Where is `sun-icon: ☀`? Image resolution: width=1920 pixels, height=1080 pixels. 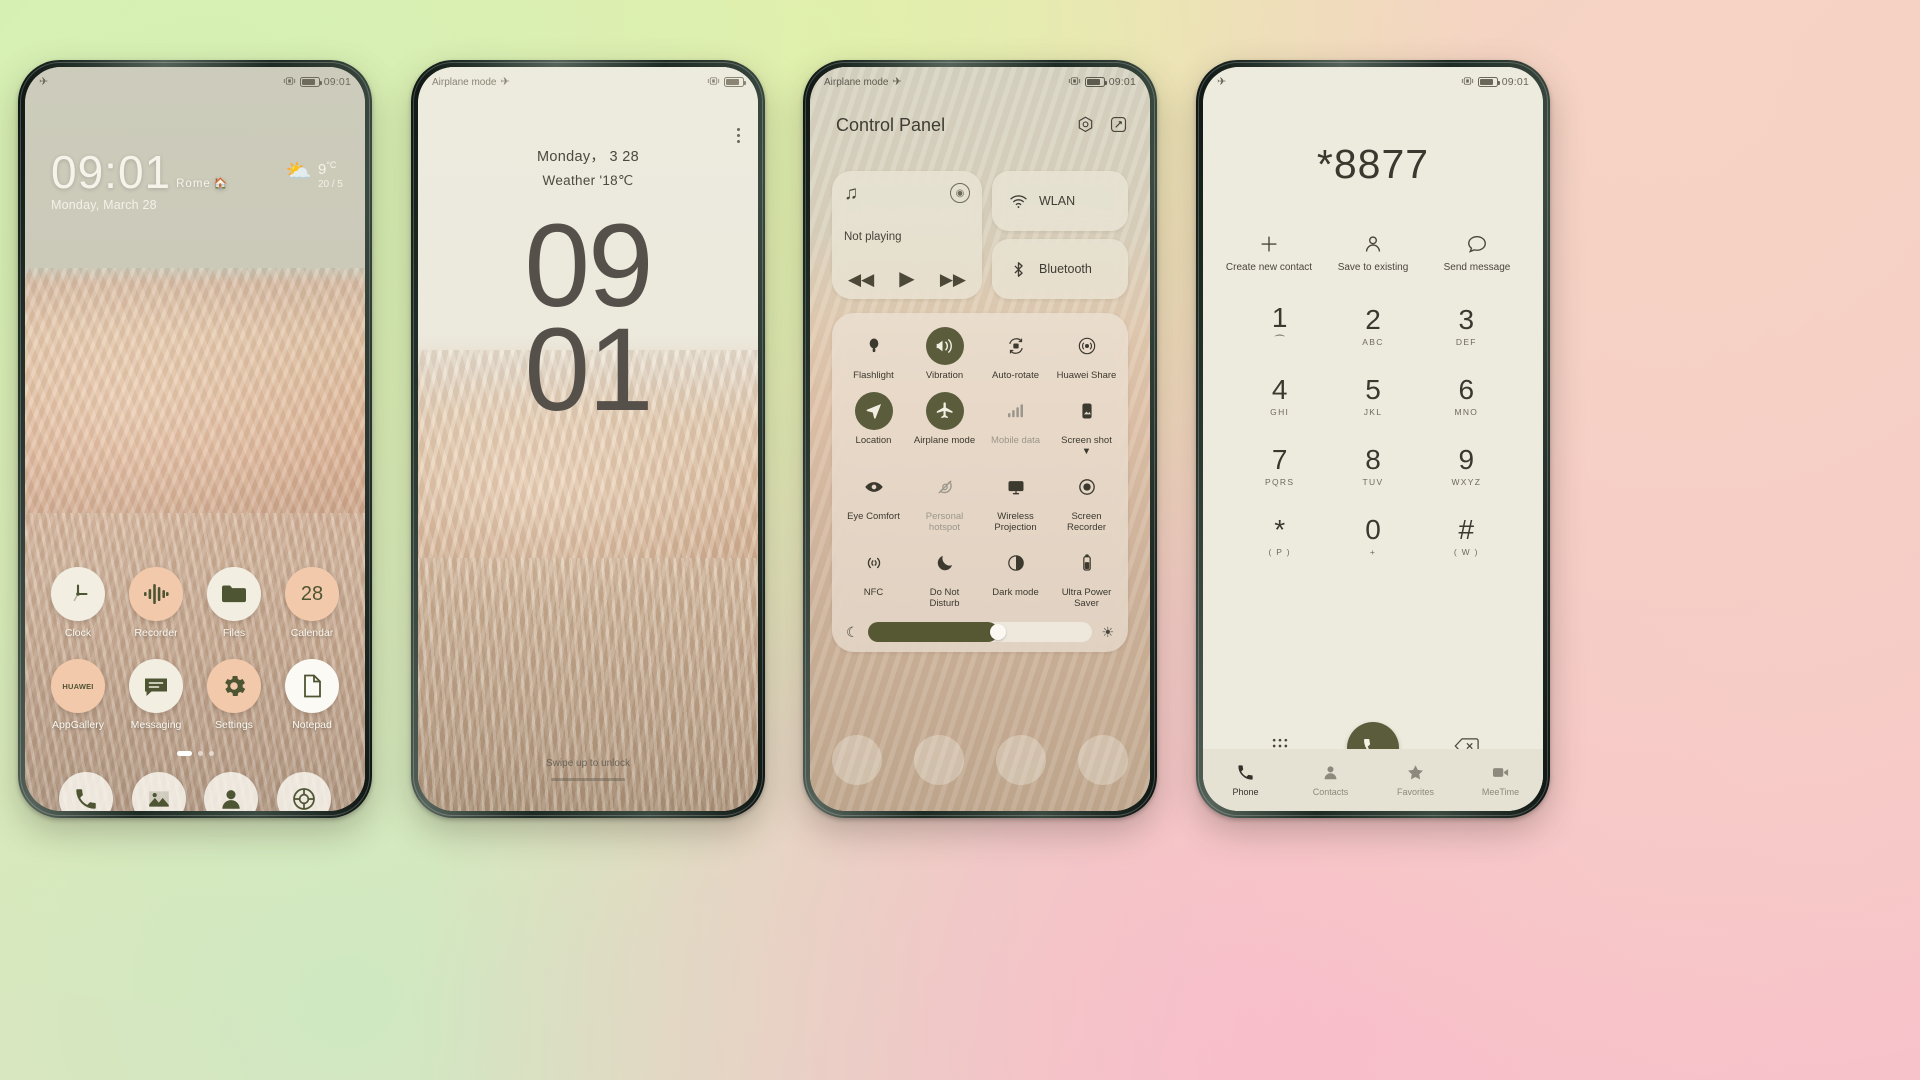 sun-icon: ☀ is located at coordinates (1107, 631).